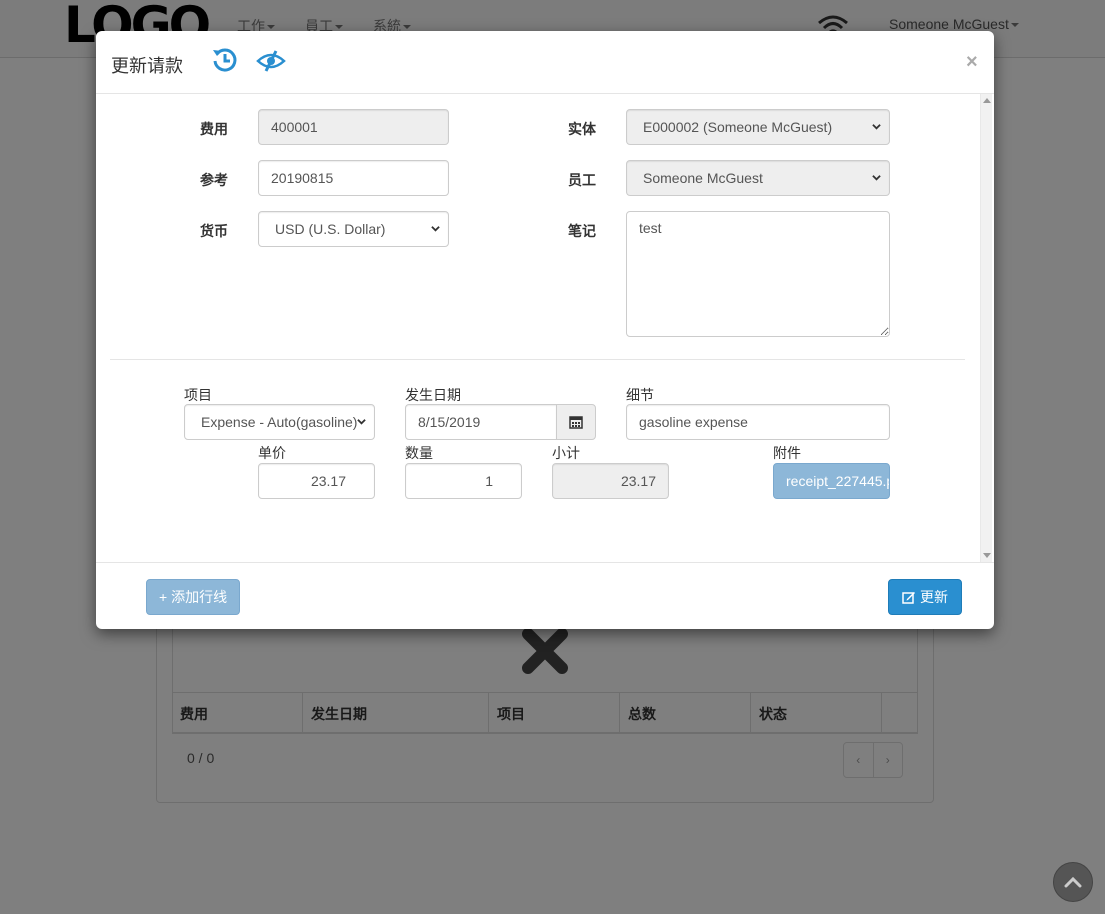  I want to click on expense-label: 费用, so click(214, 129).